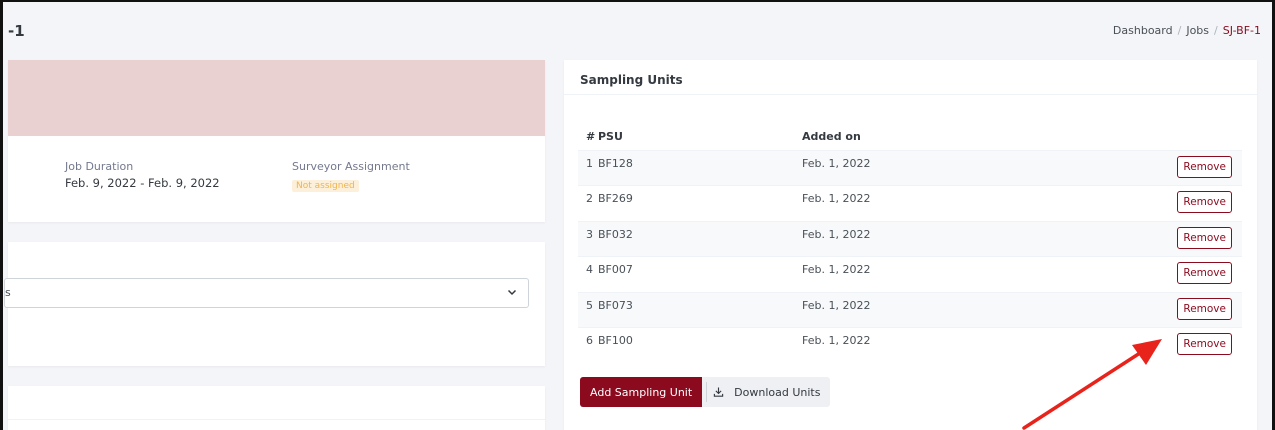 The height and width of the screenshot is (430, 1275). What do you see at coordinates (266, 293) in the screenshot?
I see `dropdown-select: s` at bounding box center [266, 293].